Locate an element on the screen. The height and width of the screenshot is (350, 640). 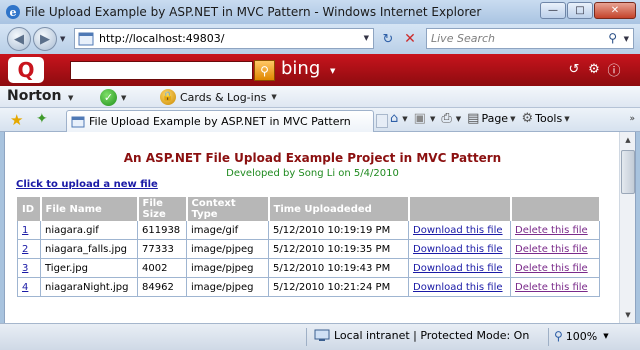
feeds-button: ▣ ▼ is located at coordinates (425, 118).